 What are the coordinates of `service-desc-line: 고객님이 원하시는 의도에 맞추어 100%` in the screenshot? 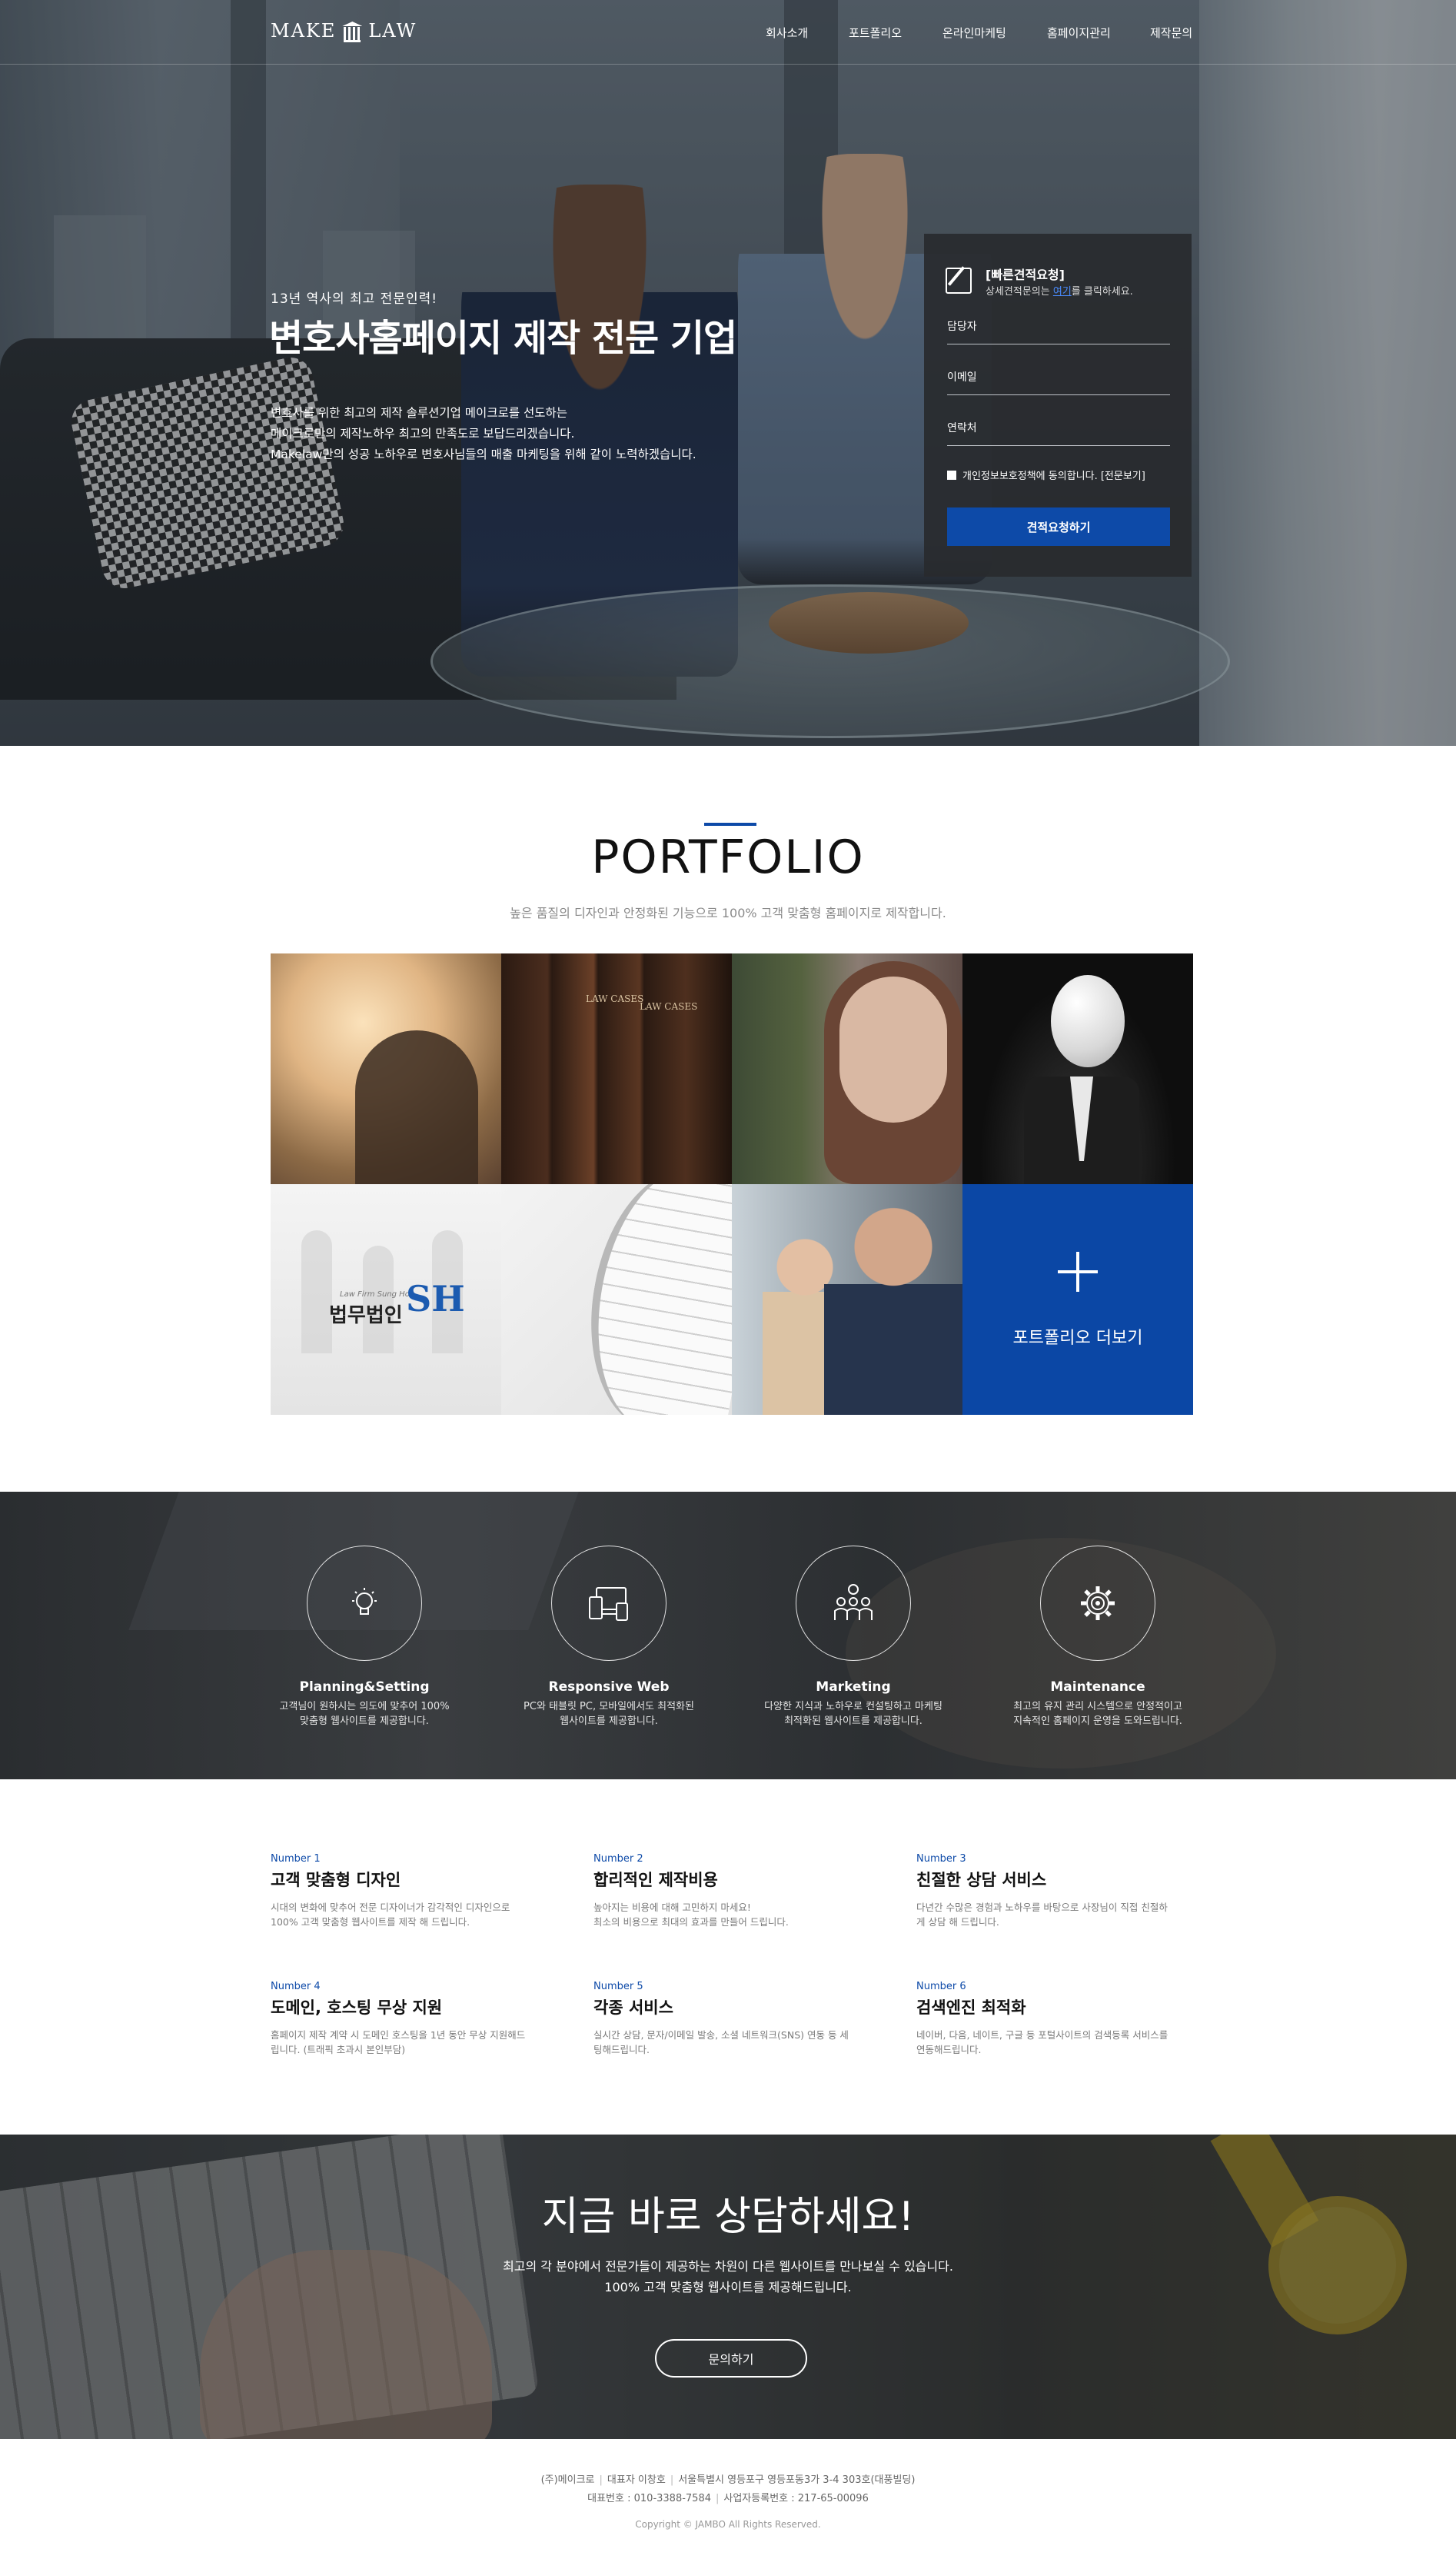 It's located at (364, 1706).